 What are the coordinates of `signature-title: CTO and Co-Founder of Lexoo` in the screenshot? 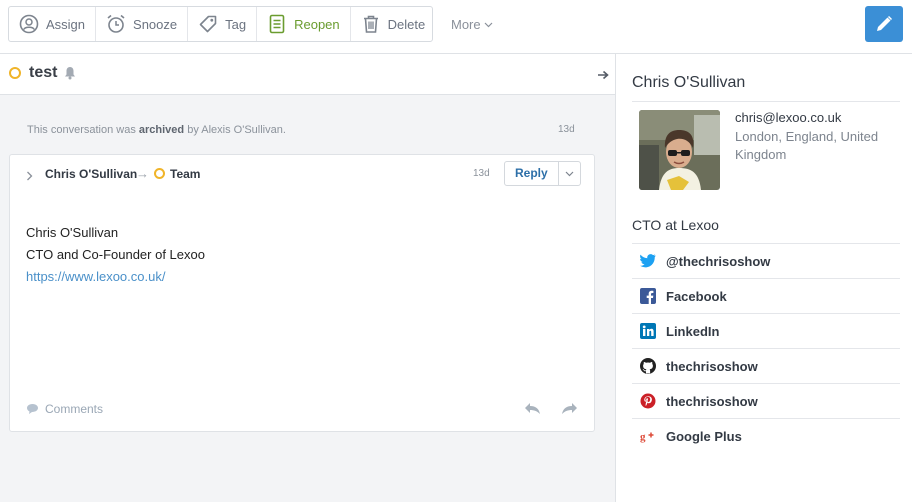 It's located at (115, 254).